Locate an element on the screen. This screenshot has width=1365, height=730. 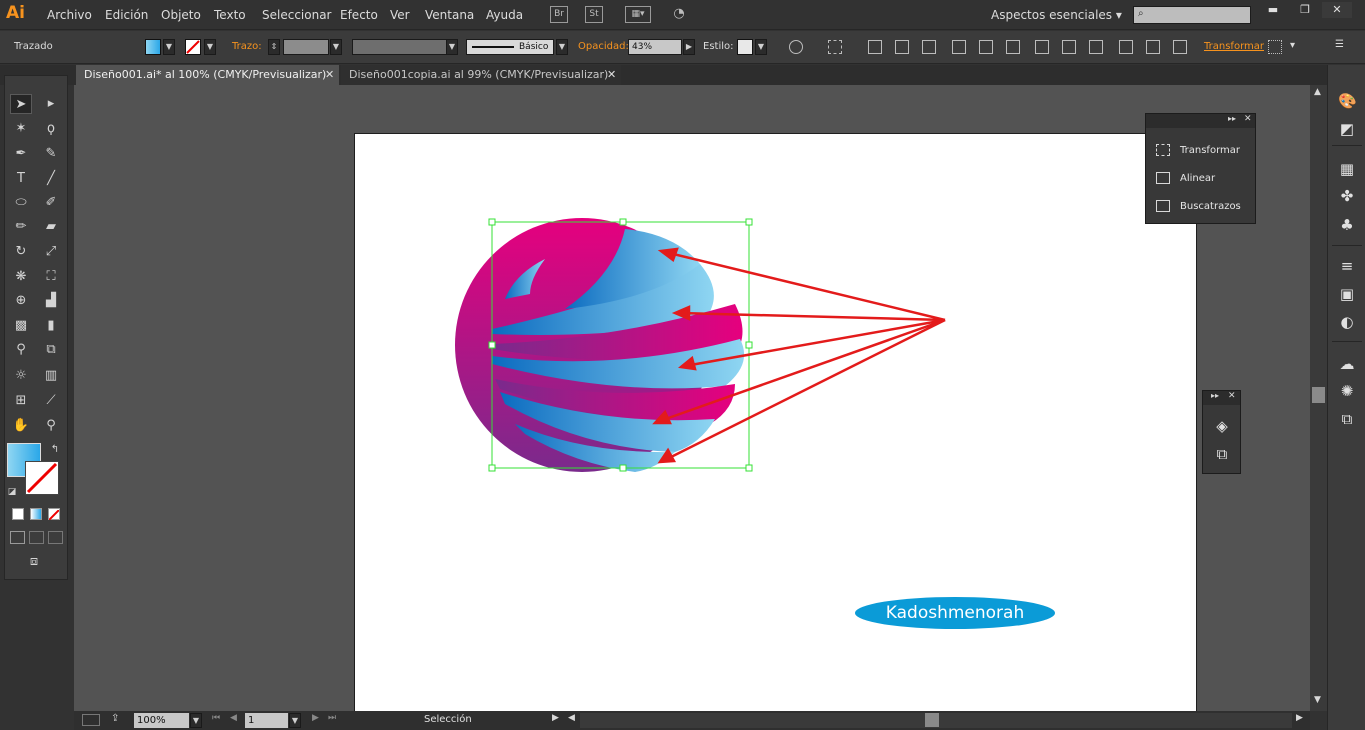
align-center-icon is located at coordinates (902, 47).